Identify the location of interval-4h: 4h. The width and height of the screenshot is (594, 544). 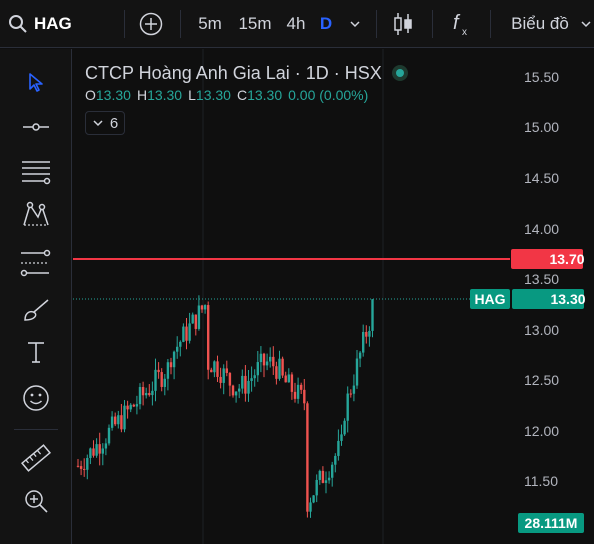
(296, 24).